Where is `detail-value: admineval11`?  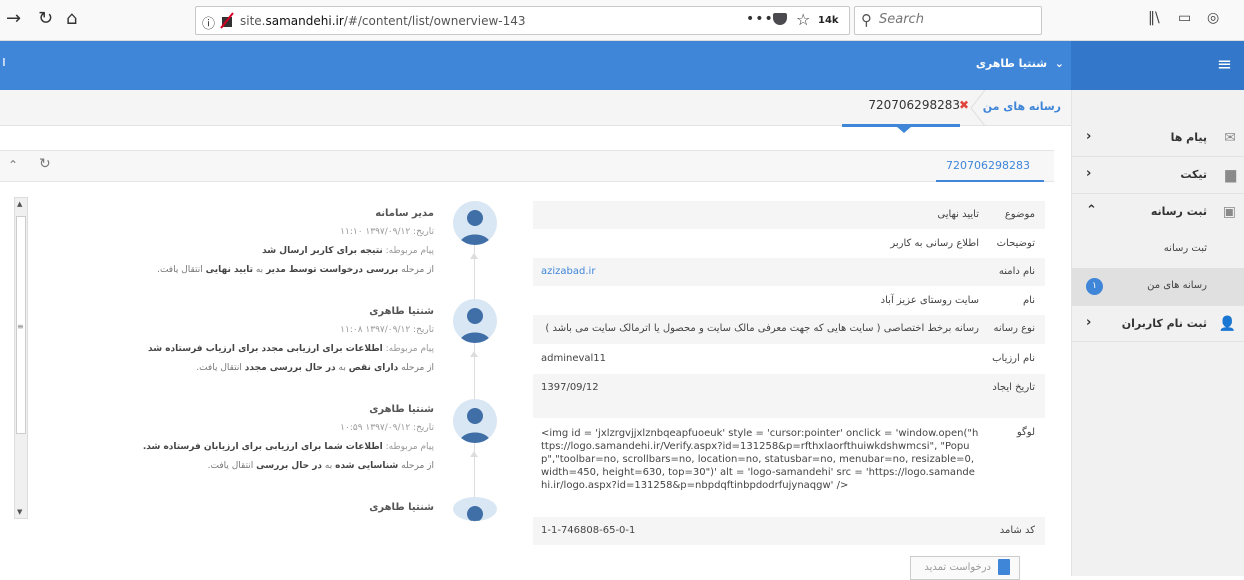
detail-value: admineval11 is located at coordinates (574, 358).